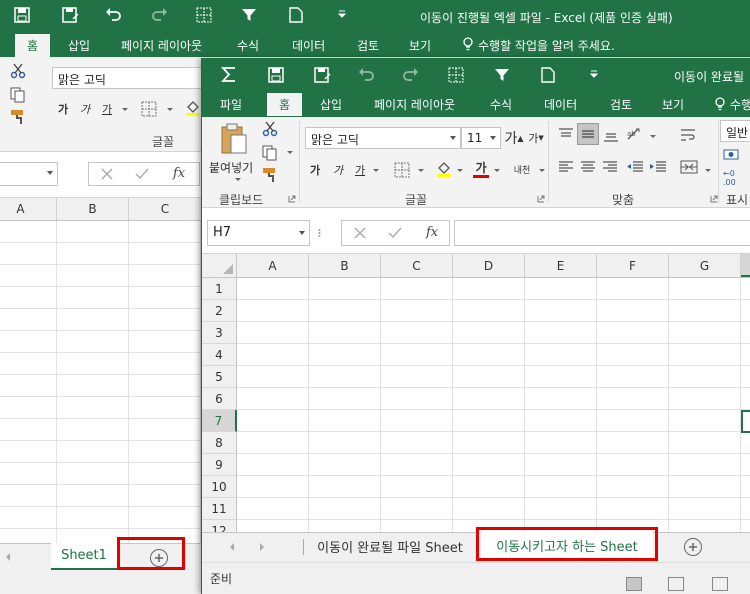 This screenshot has width=750, height=594. Describe the element at coordinates (513, 138) in the screenshot. I see `grow-font-button: 가 ▲` at that location.